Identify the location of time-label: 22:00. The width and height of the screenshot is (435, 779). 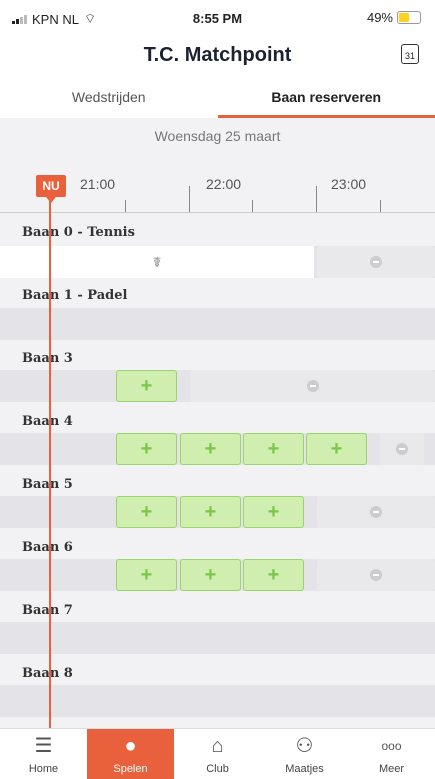
(223, 184).